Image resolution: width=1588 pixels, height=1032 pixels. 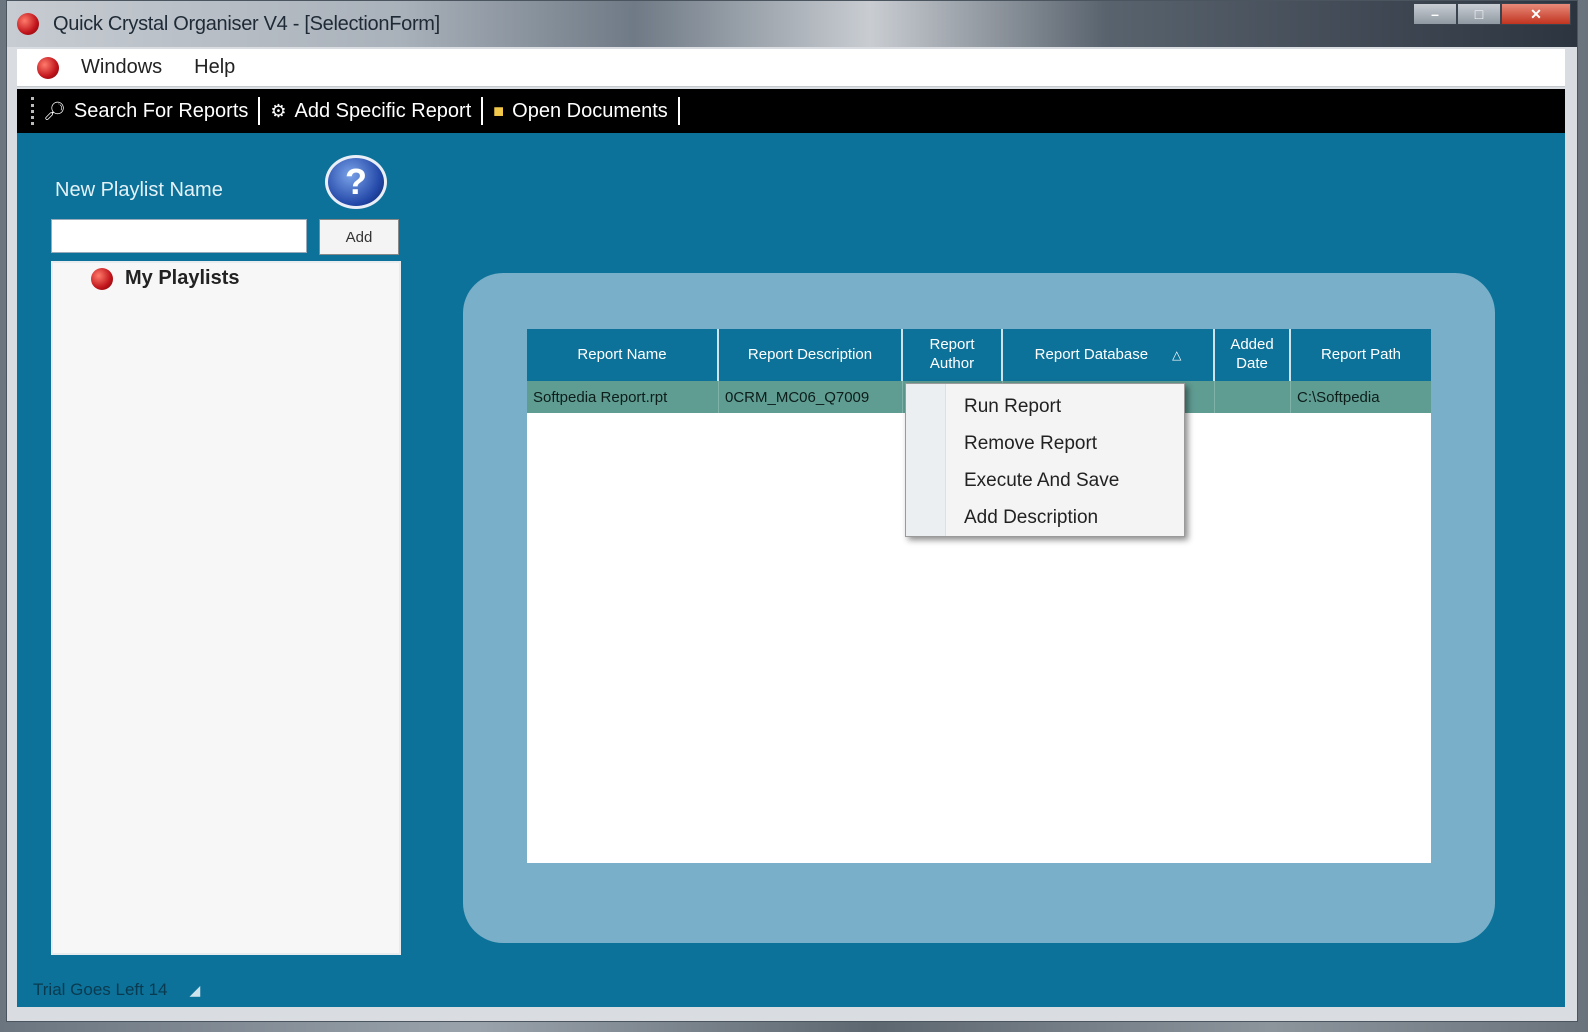 What do you see at coordinates (102, 278) in the screenshot?
I see `playlist-icon` at bounding box center [102, 278].